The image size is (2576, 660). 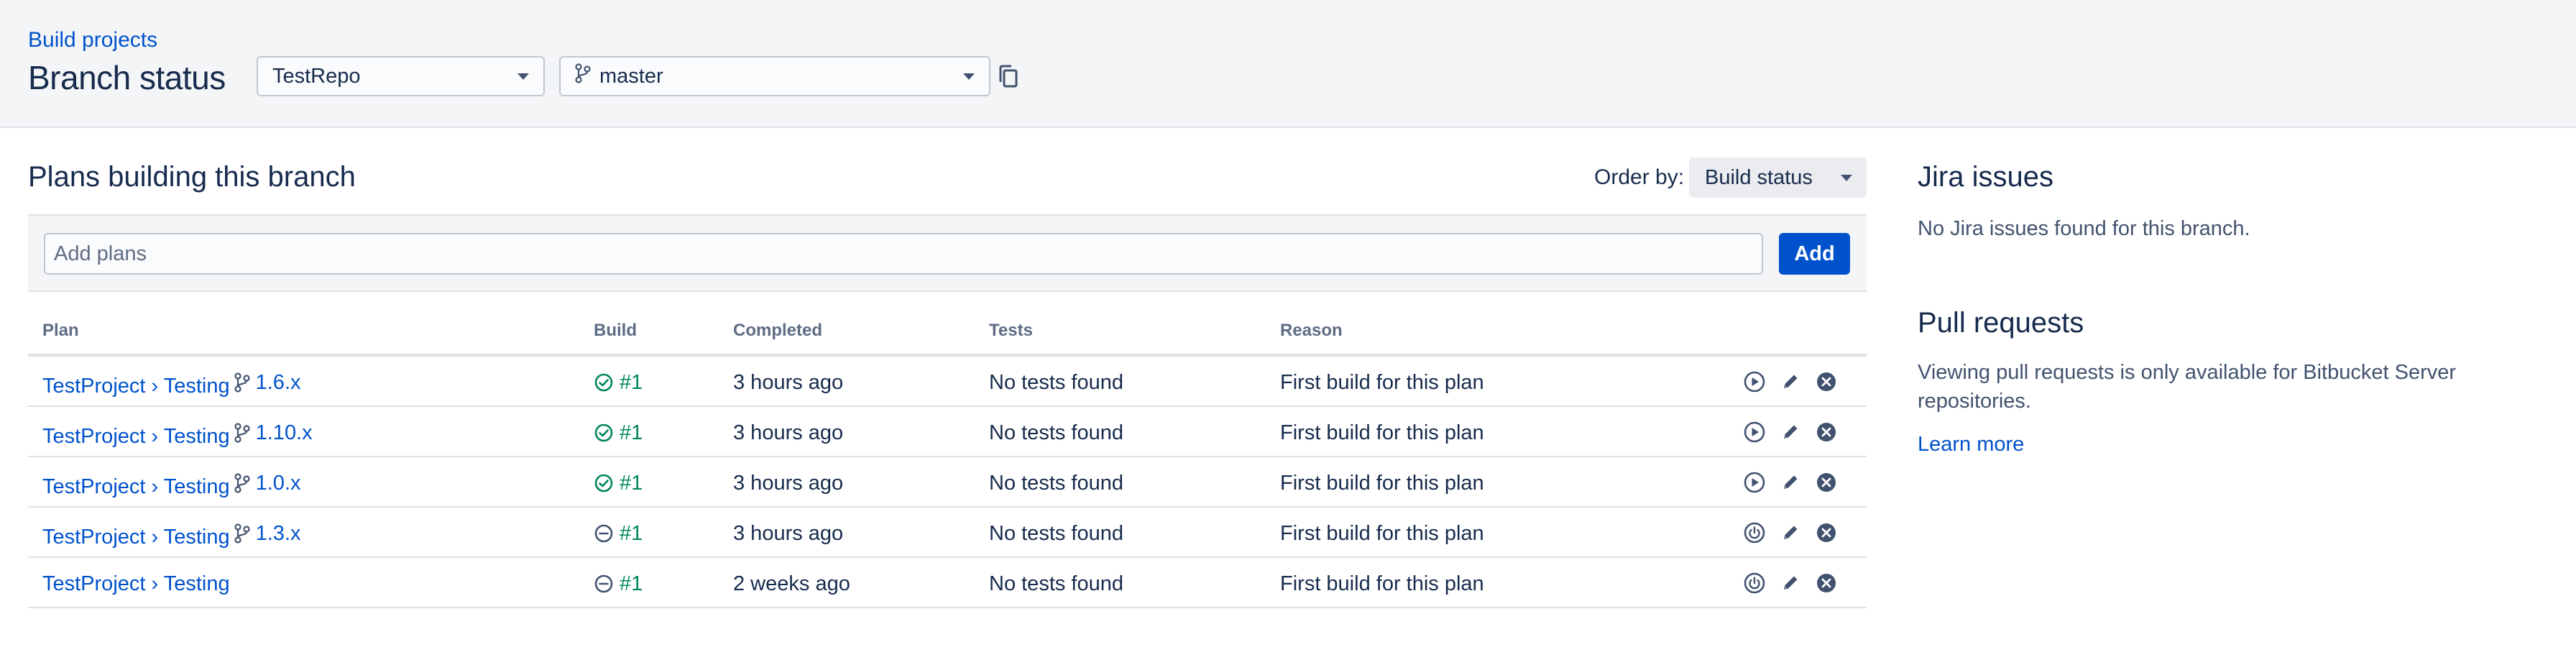 What do you see at coordinates (401, 76) in the screenshot?
I see `repository-select: TestRepo` at bounding box center [401, 76].